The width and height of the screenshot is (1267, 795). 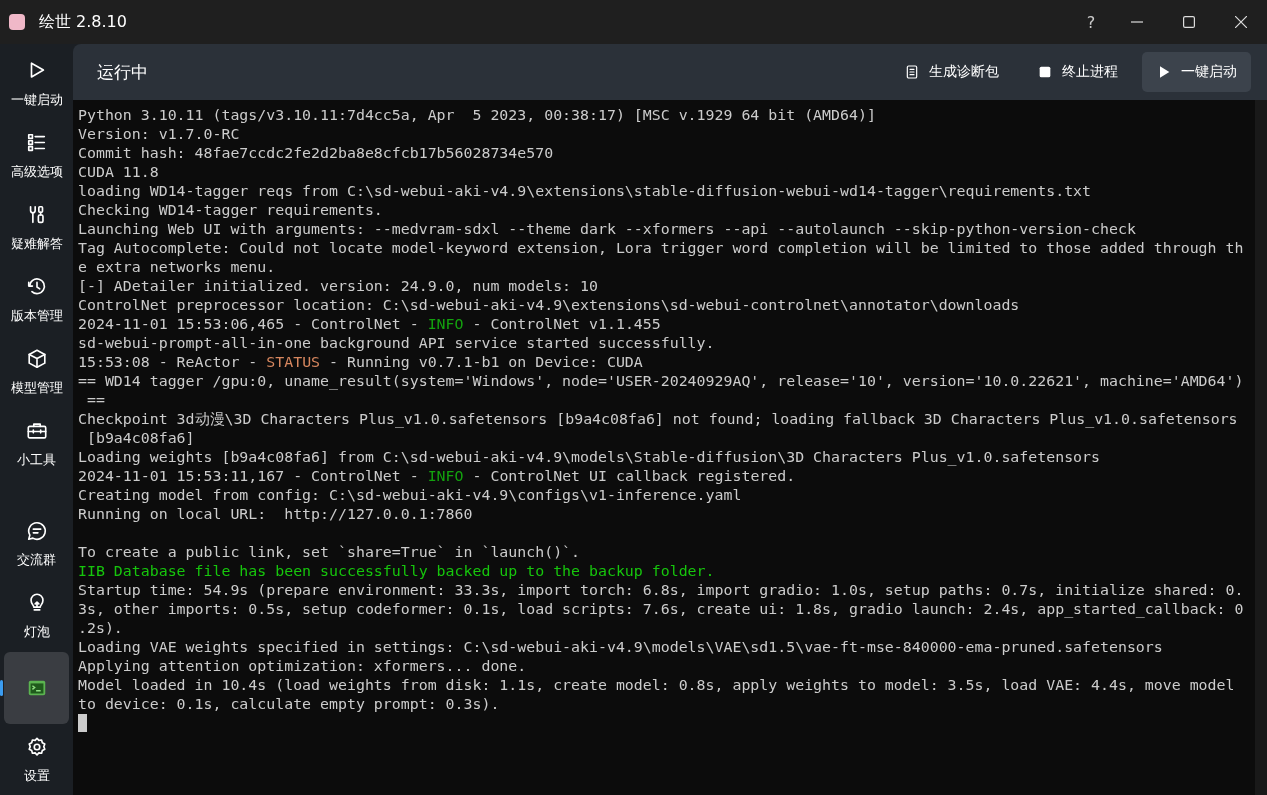 What do you see at coordinates (36, 746) in the screenshot?
I see `settings-icon` at bounding box center [36, 746].